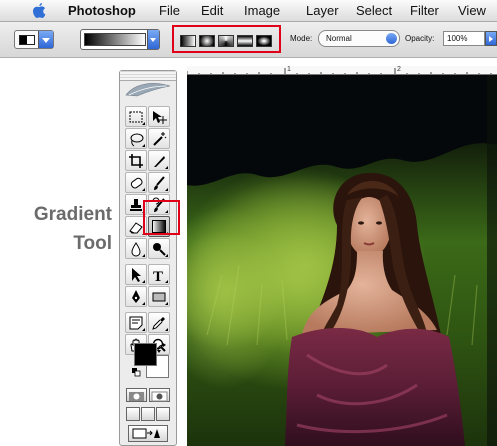 The image size is (497, 446). I want to click on marquee-icon, so click(136, 116).